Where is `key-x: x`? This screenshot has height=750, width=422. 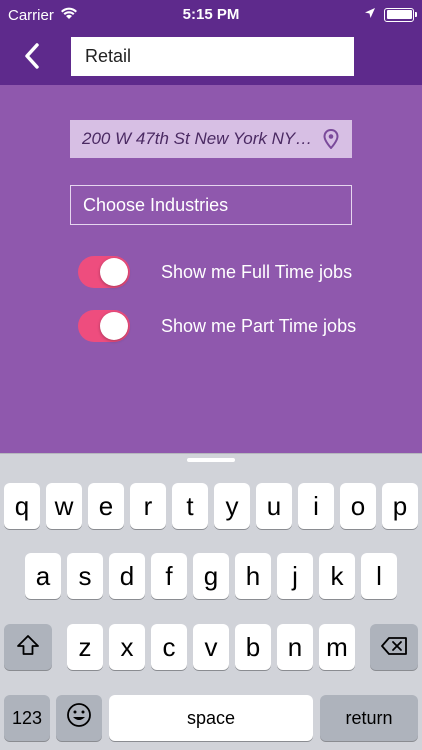 key-x: x is located at coordinates (127, 647).